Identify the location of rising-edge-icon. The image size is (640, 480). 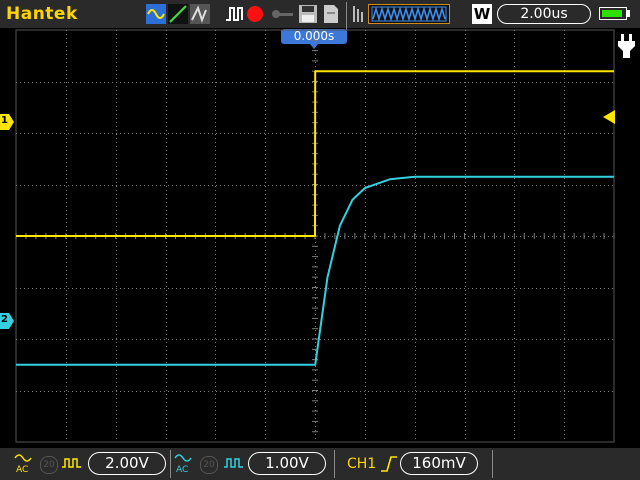
(389, 464).